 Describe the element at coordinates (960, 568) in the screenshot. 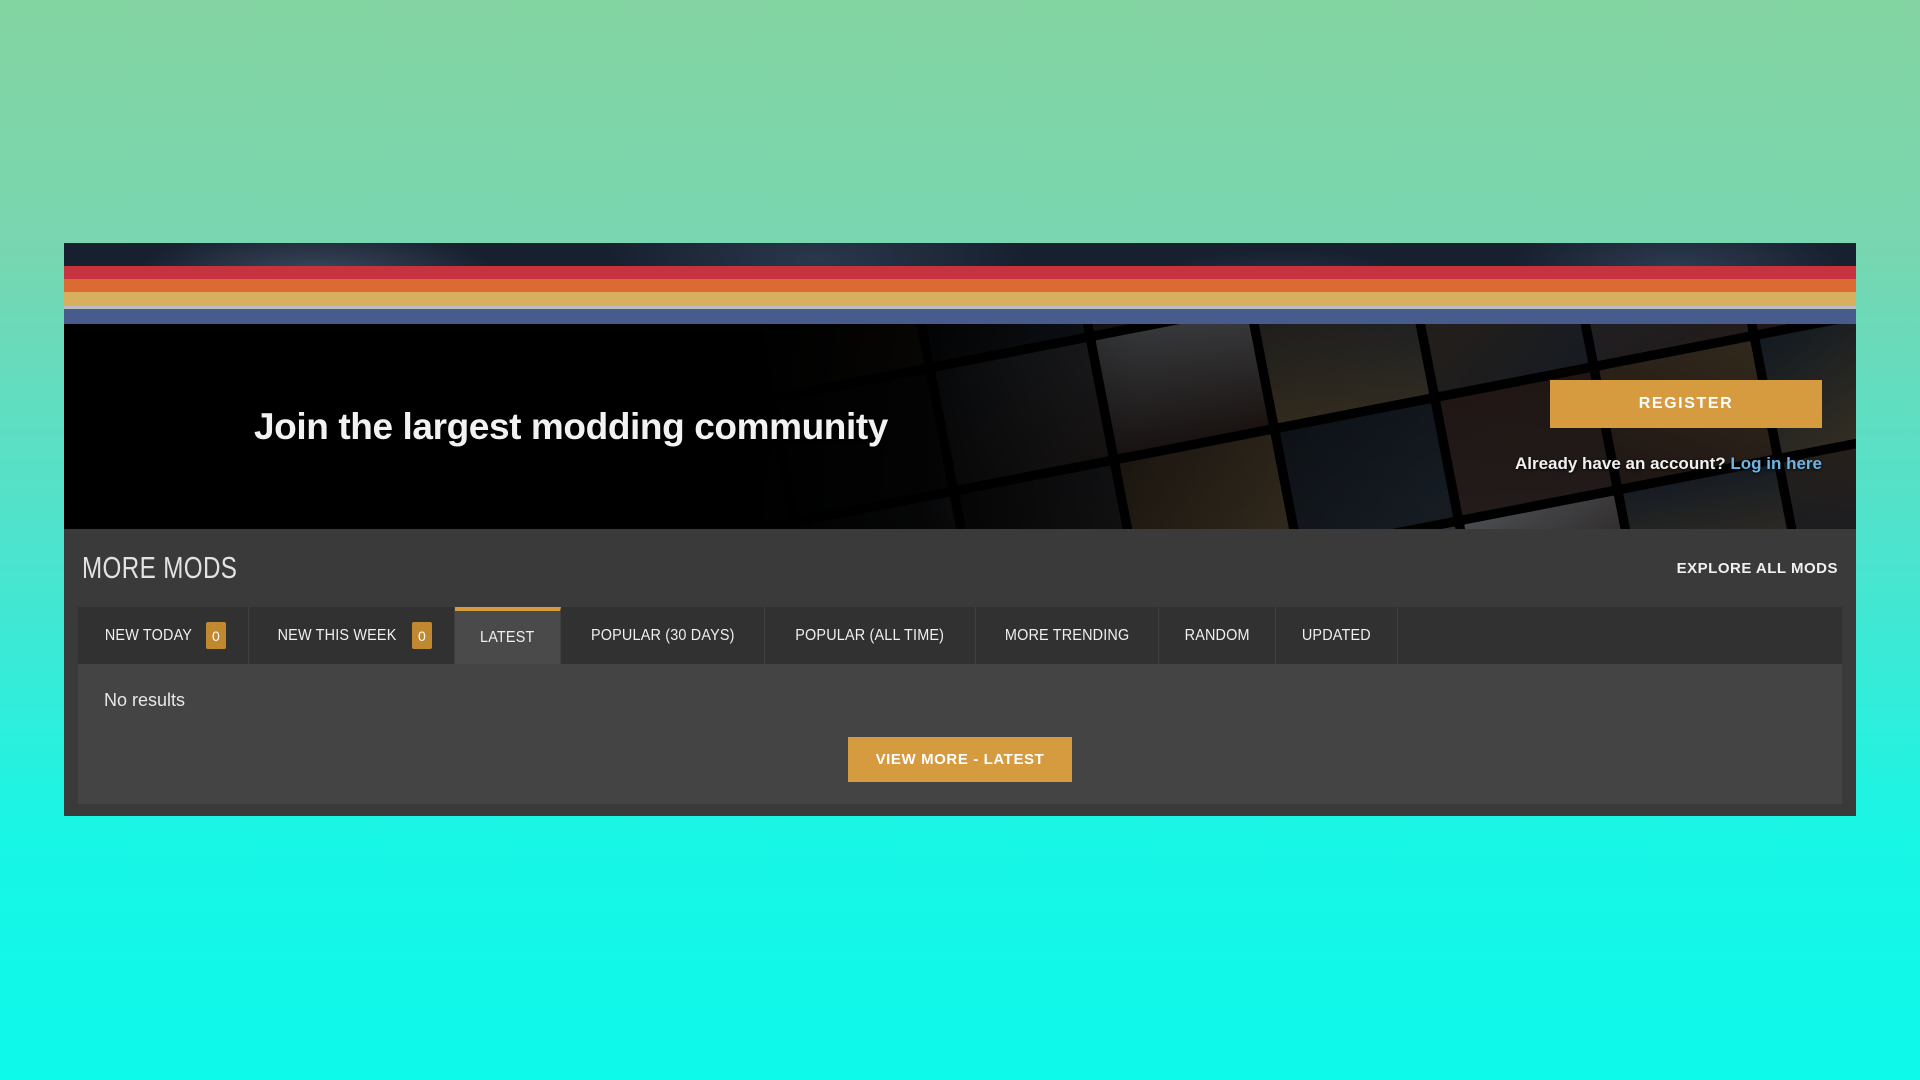

I see `panel-header: MORE MODS EXPLORE ALL MODS` at that location.